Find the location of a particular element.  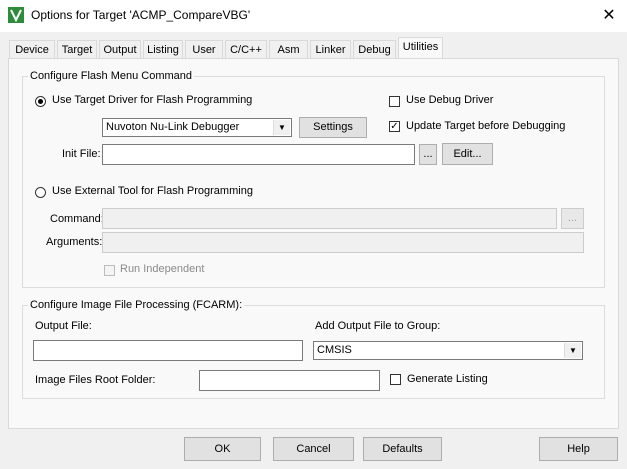

output-file-label: Output File: is located at coordinates (63, 326).